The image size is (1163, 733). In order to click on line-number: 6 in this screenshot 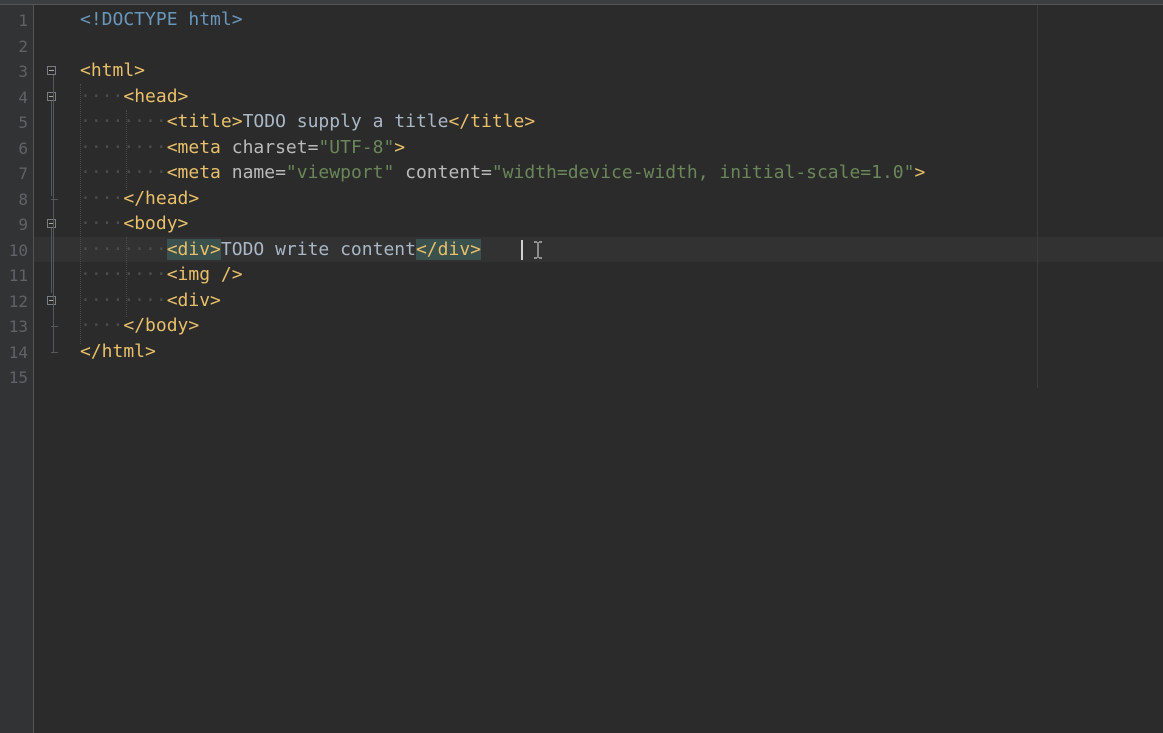, I will do `click(23, 148)`.